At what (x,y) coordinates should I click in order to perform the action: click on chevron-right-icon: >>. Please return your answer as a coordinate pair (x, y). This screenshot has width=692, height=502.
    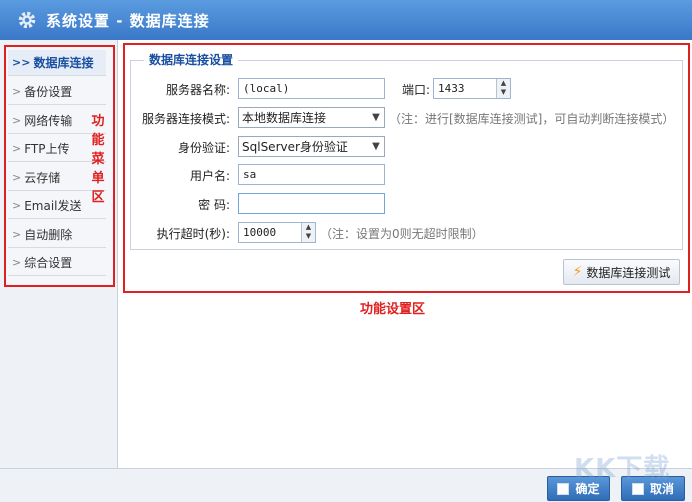
    Looking at the image, I should click on (21, 62).